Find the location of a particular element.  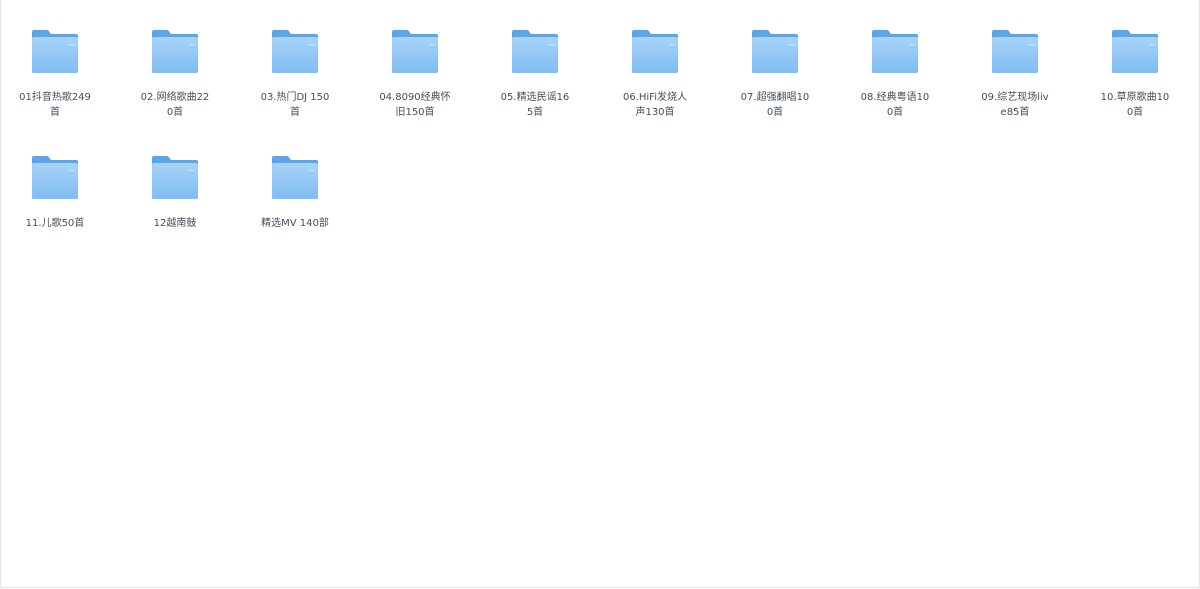

folder-label: 09.综艺现场live85首 is located at coordinates (1015, 105).